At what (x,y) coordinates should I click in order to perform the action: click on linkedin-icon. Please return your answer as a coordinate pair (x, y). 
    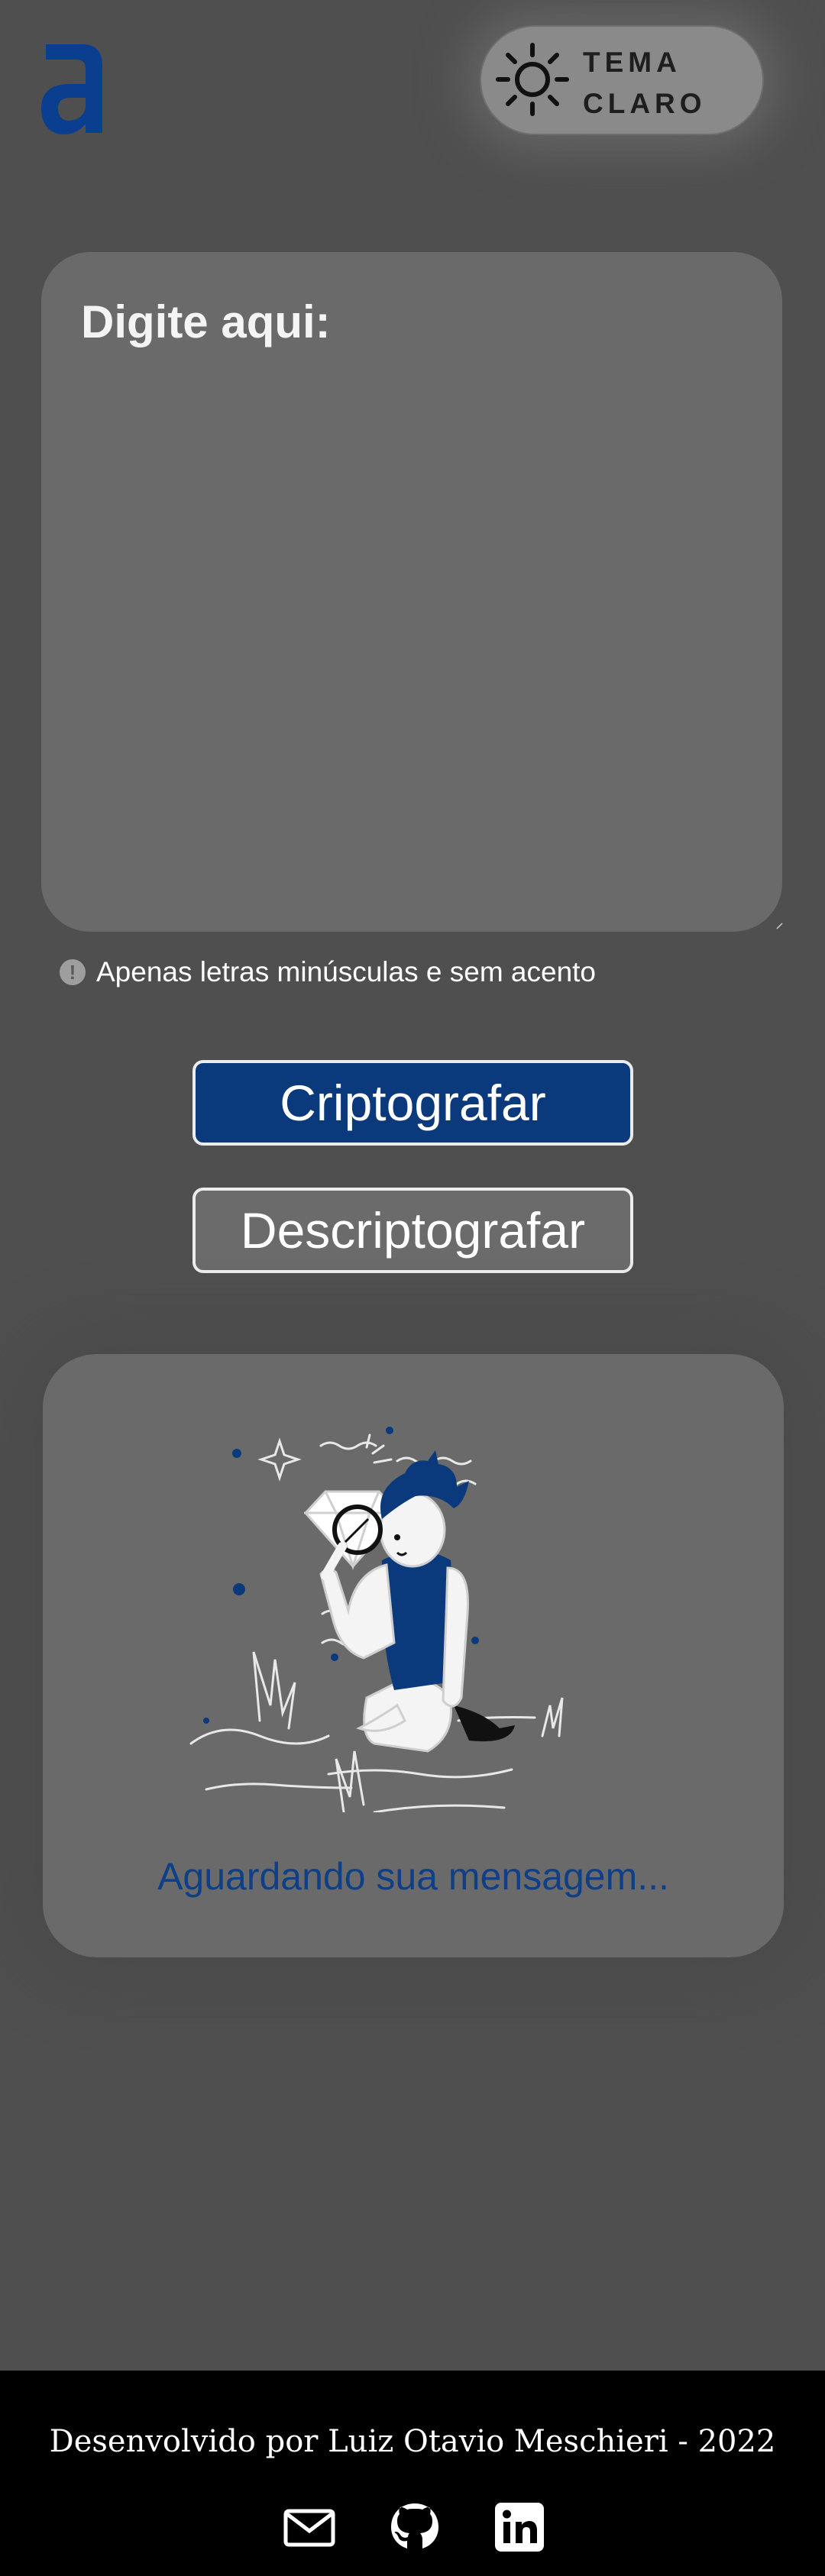
    Looking at the image, I should click on (519, 2527).